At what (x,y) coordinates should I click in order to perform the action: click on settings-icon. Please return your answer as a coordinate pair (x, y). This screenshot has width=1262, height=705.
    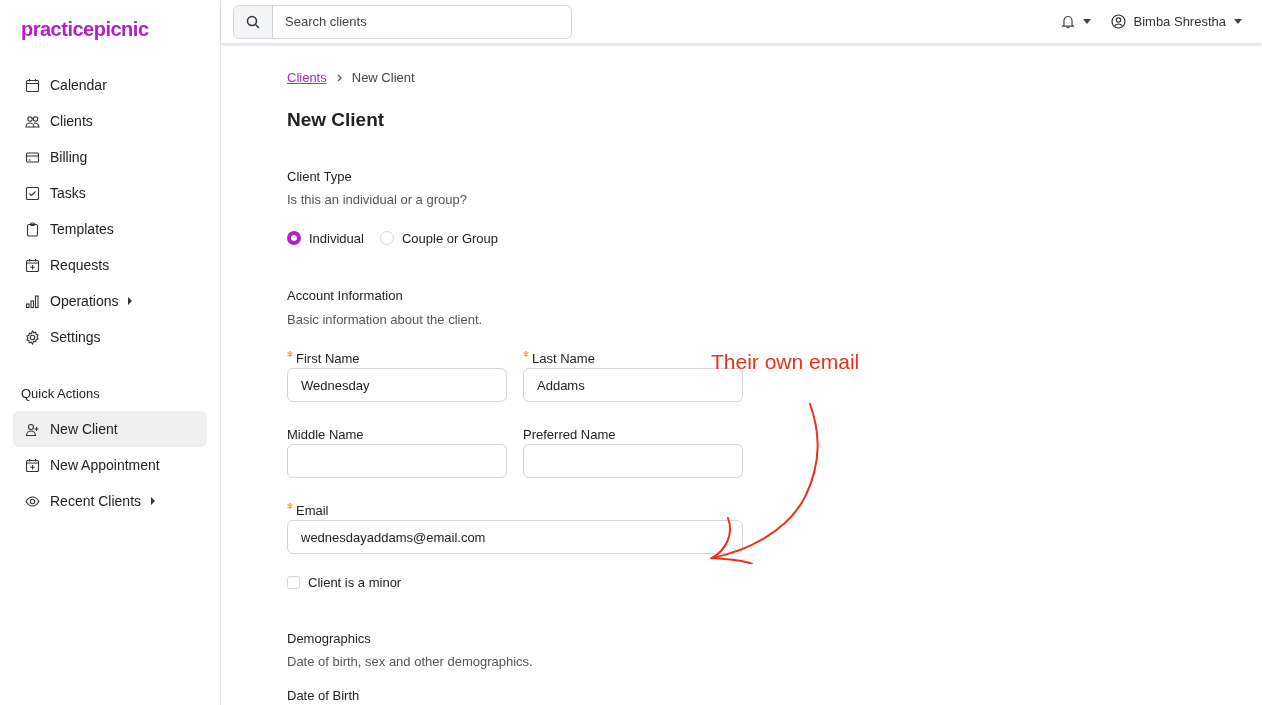
    Looking at the image, I should click on (32, 337).